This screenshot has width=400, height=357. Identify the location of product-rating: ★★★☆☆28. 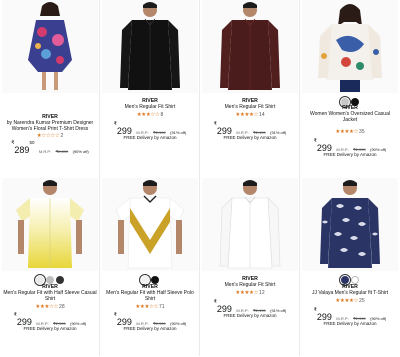
(49, 307).